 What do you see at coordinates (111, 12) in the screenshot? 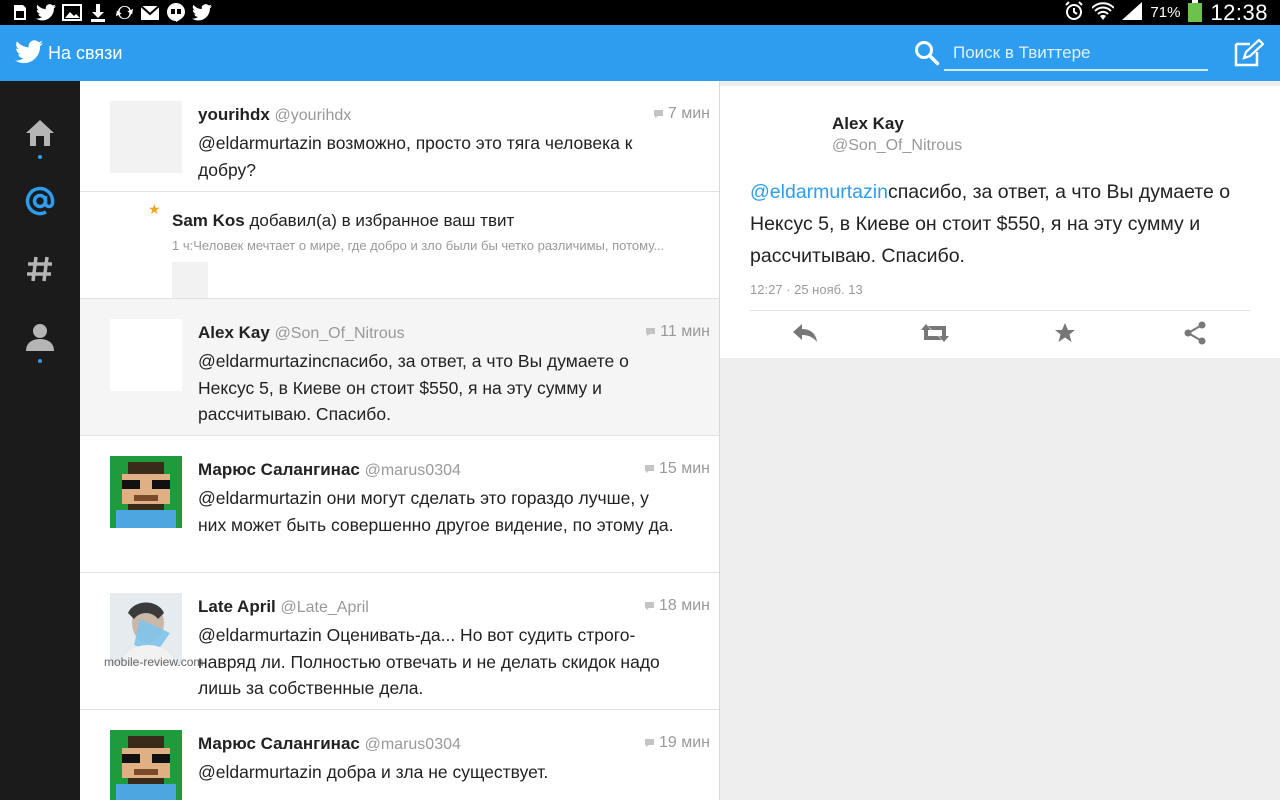
I see `notification-icons` at bounding box center [111, 12].